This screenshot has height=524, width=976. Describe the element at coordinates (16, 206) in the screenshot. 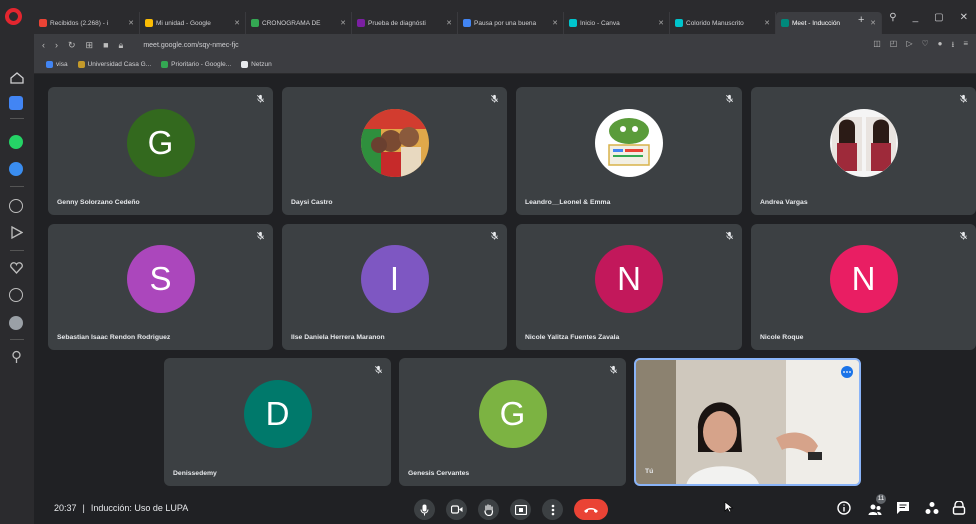

I see `snapshot-sidebar-icon` at that location.